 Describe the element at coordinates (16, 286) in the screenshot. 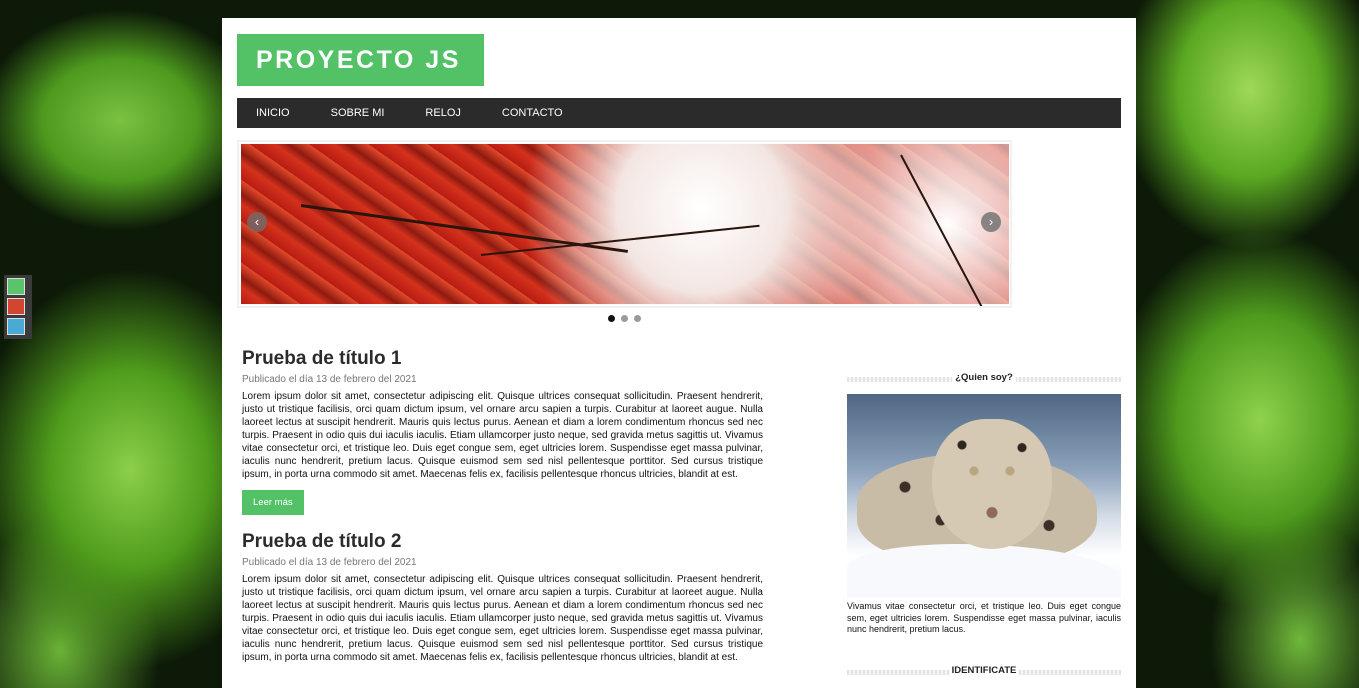

I see `green-theme-swatch` at that location.